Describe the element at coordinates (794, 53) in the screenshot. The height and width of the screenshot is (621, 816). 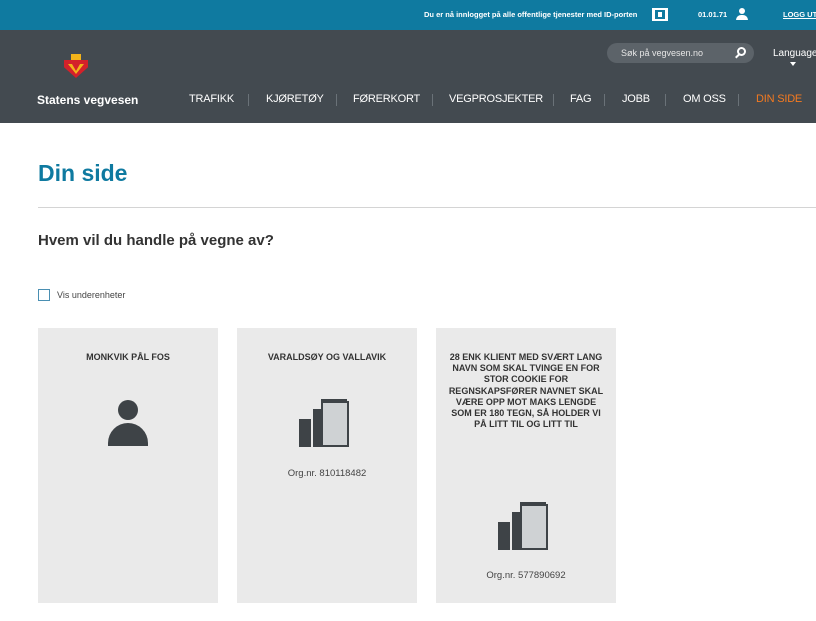
I see `language-selector: Language` at that location.